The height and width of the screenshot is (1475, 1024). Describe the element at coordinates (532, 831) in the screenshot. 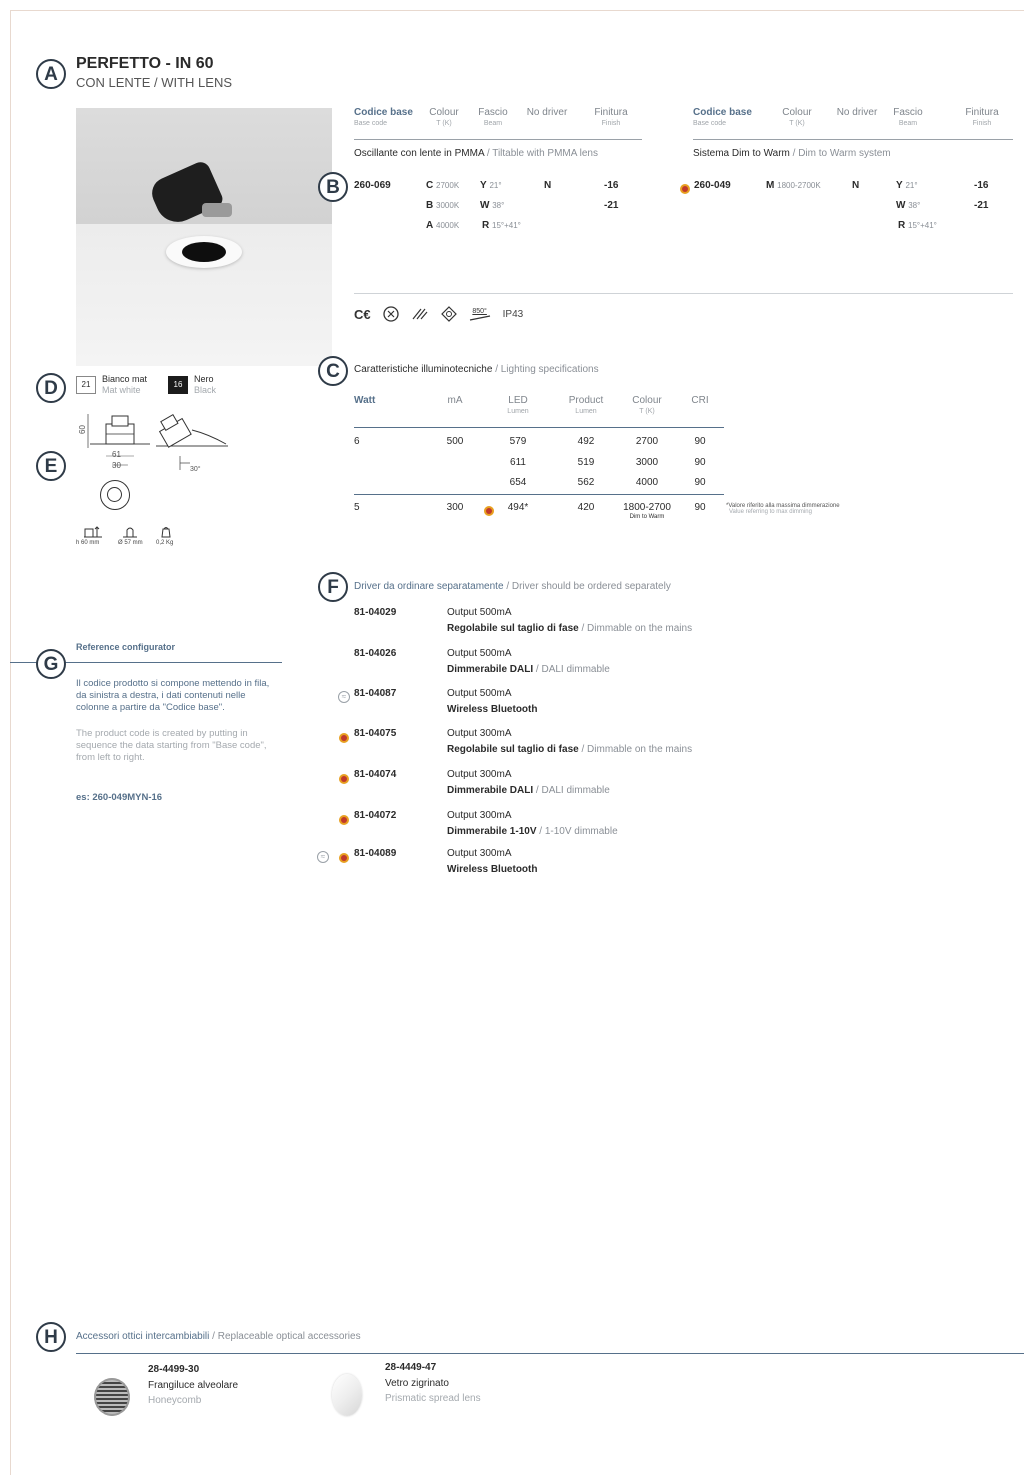

I see `driver-dimming: Dimmerabile 1-10V / 1-10V dimmable` at that location.